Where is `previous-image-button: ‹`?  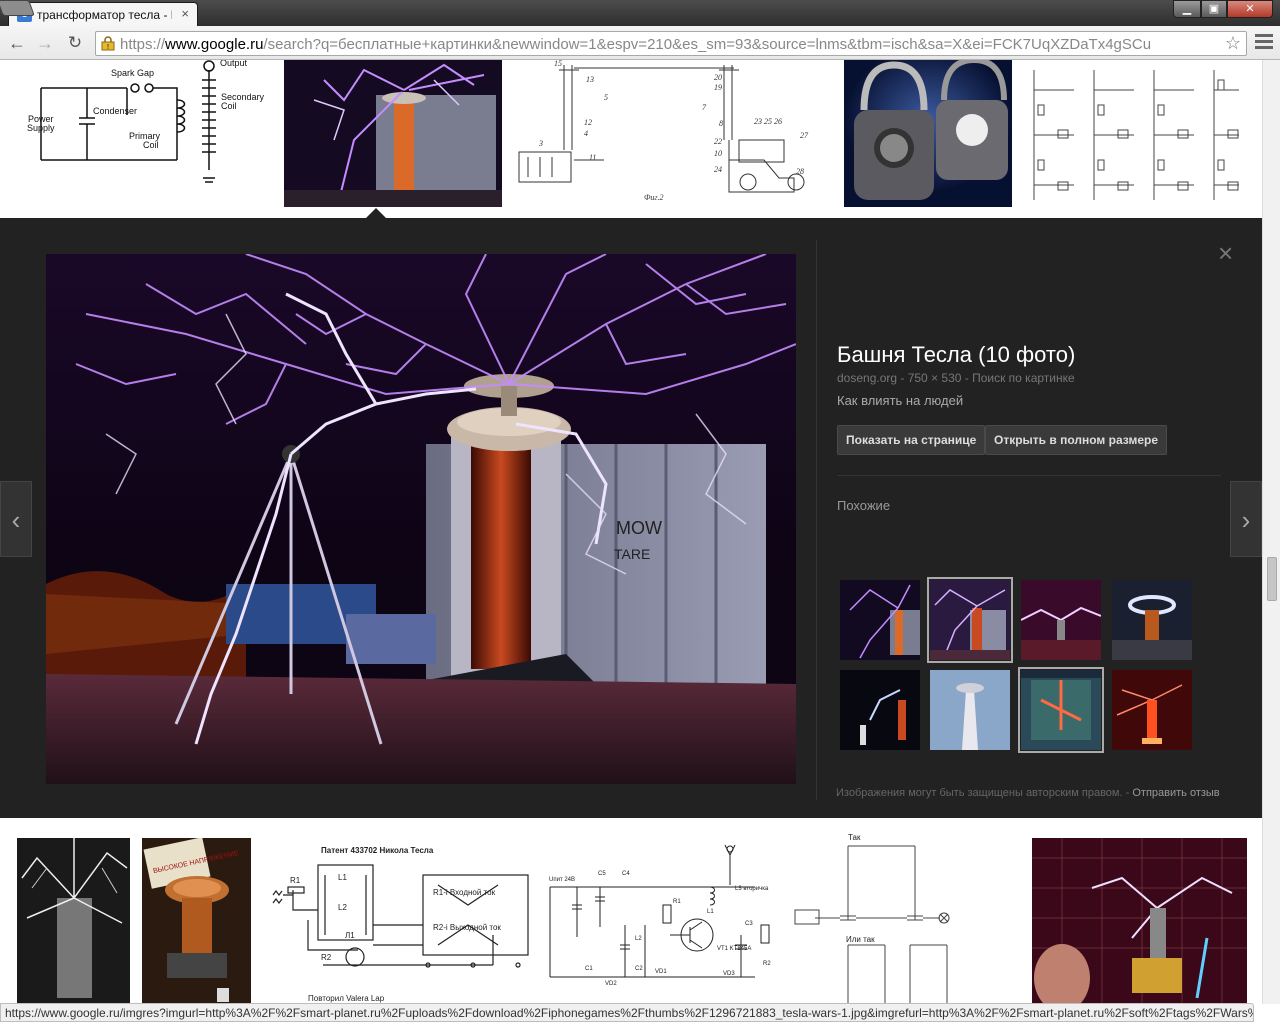 previous-image-button: ‹ is located at coordinates (16, 519).